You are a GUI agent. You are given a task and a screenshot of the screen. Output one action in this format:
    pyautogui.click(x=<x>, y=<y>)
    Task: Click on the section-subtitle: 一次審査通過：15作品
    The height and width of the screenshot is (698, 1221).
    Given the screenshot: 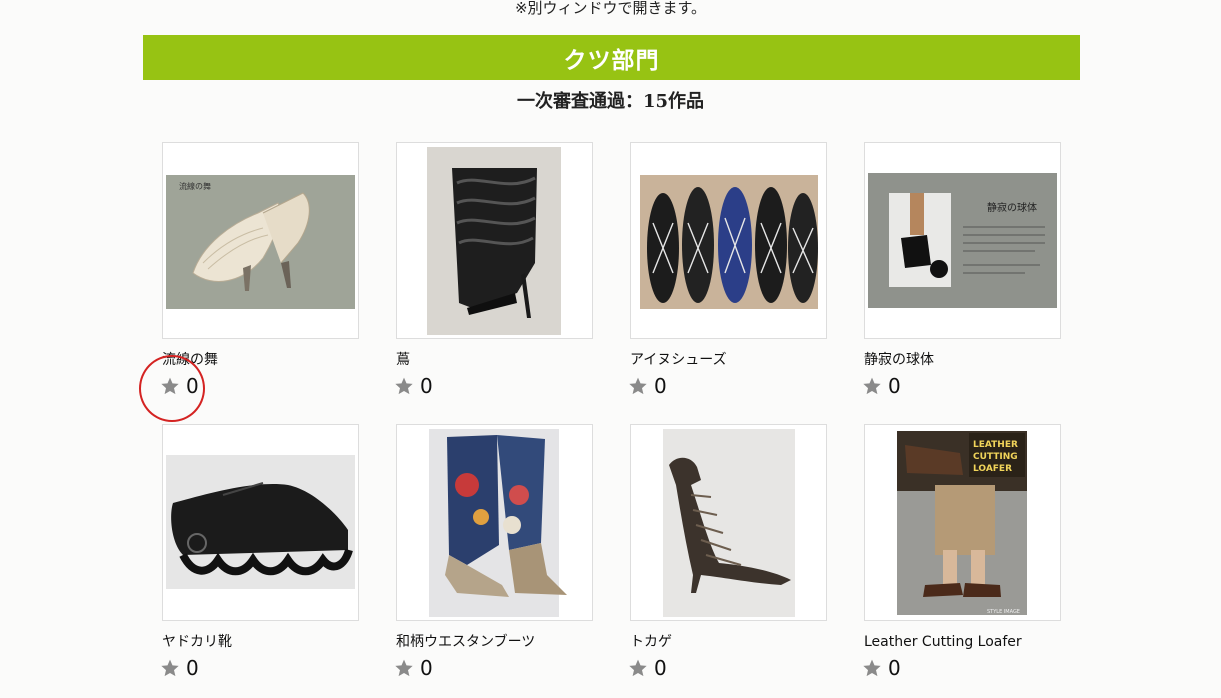 What is the action you would take?
    pyautogui.click(x=610, y=101)
    